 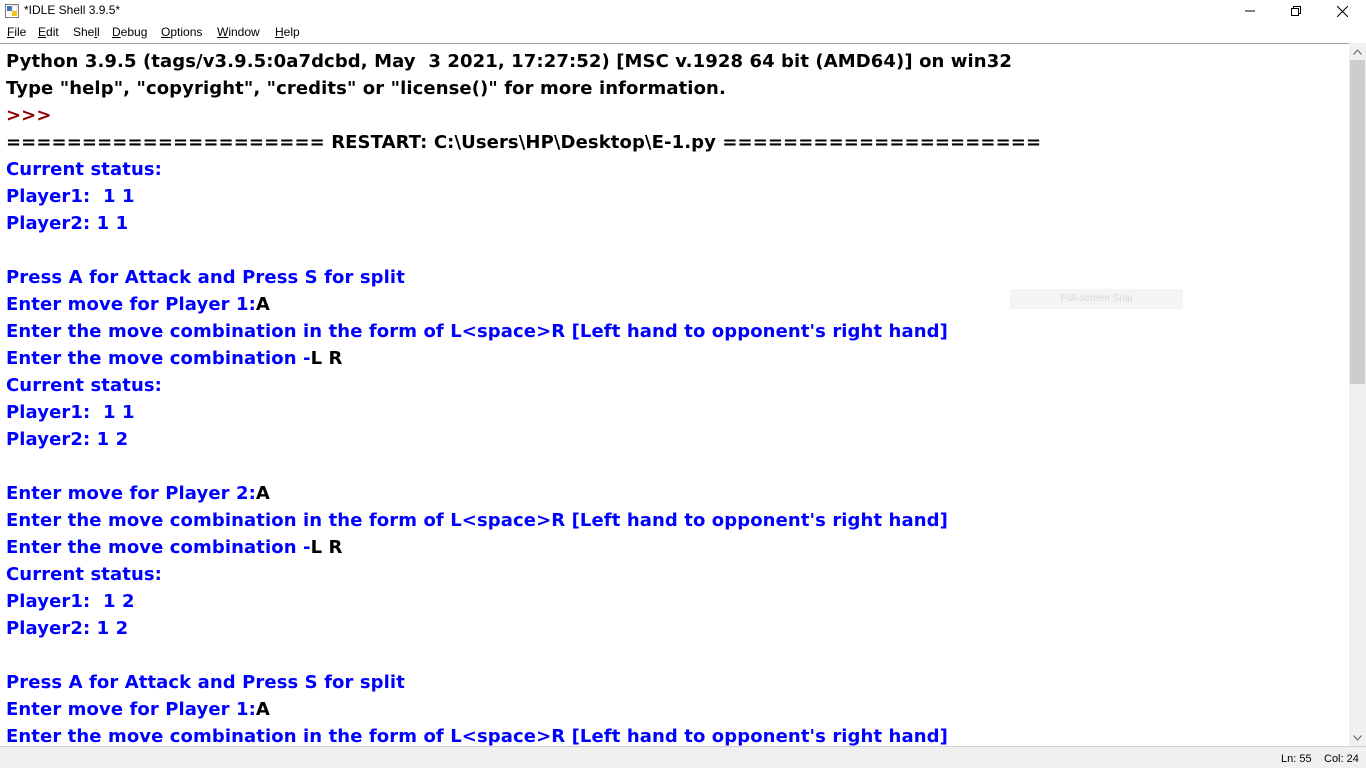 I want to click on window-title: *IDLE Shell 3.9.5*, so click(x=72, y=10).